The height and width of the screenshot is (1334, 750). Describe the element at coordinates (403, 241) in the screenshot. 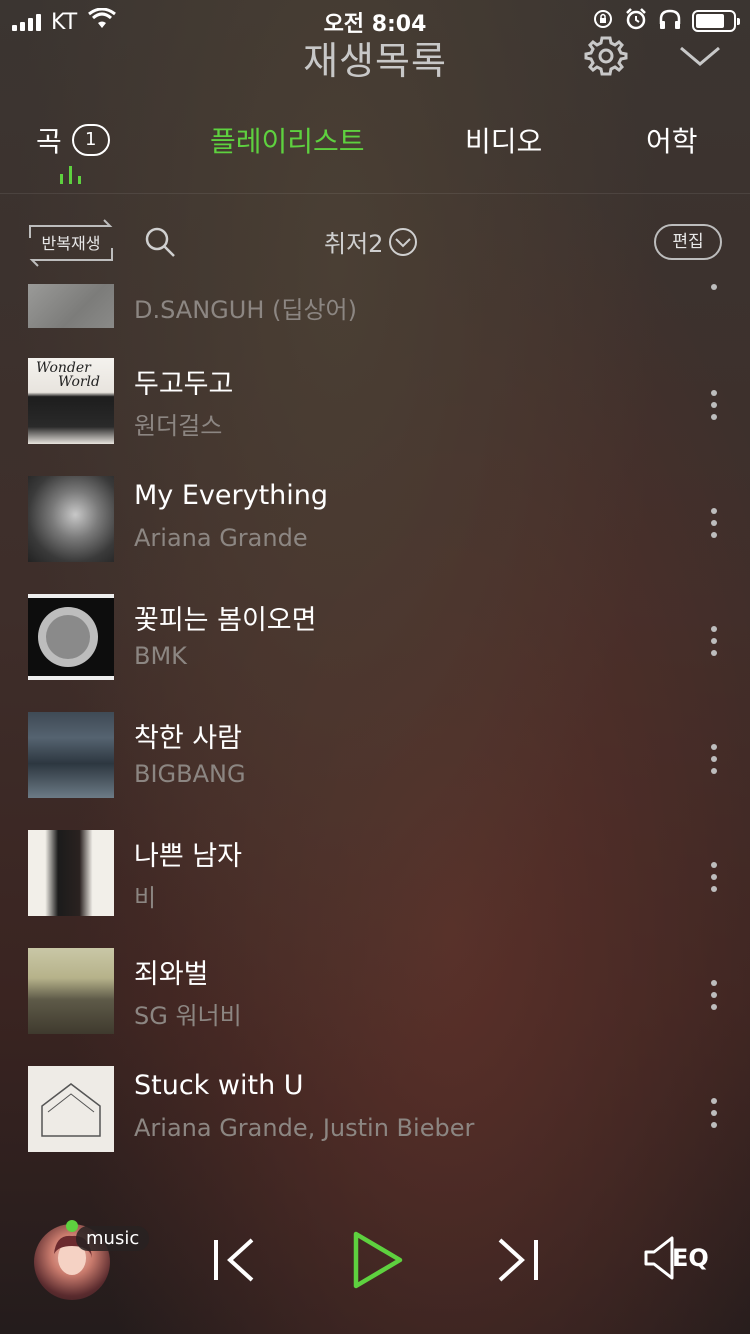

I see `chevron-circle-down-icon` at that location.